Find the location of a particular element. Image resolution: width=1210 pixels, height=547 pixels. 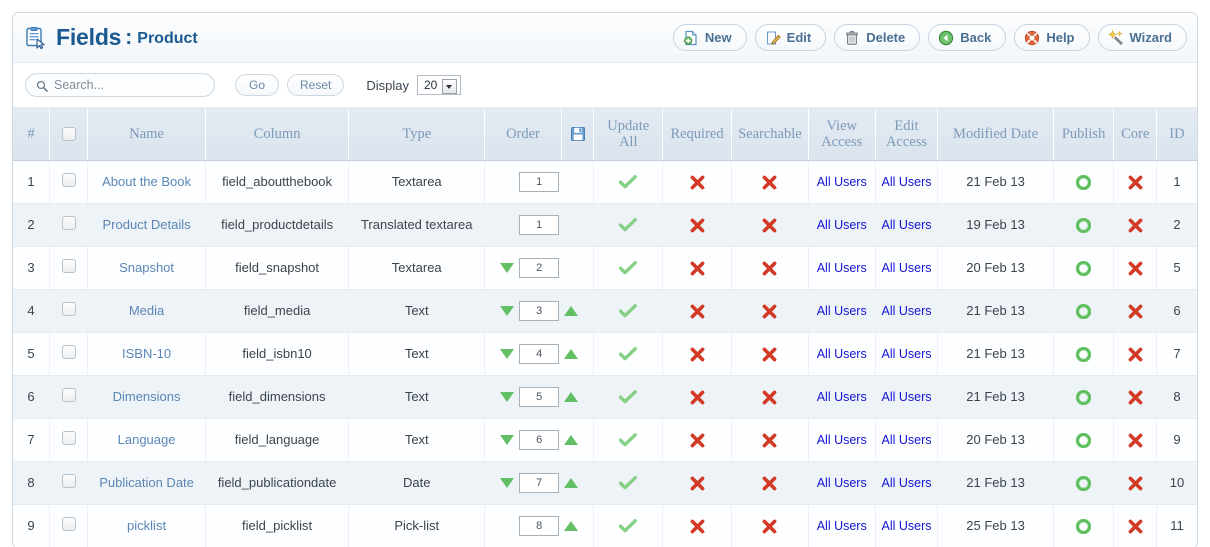

field-name-link: ISBN-10 is located at coordinates (146, 353).